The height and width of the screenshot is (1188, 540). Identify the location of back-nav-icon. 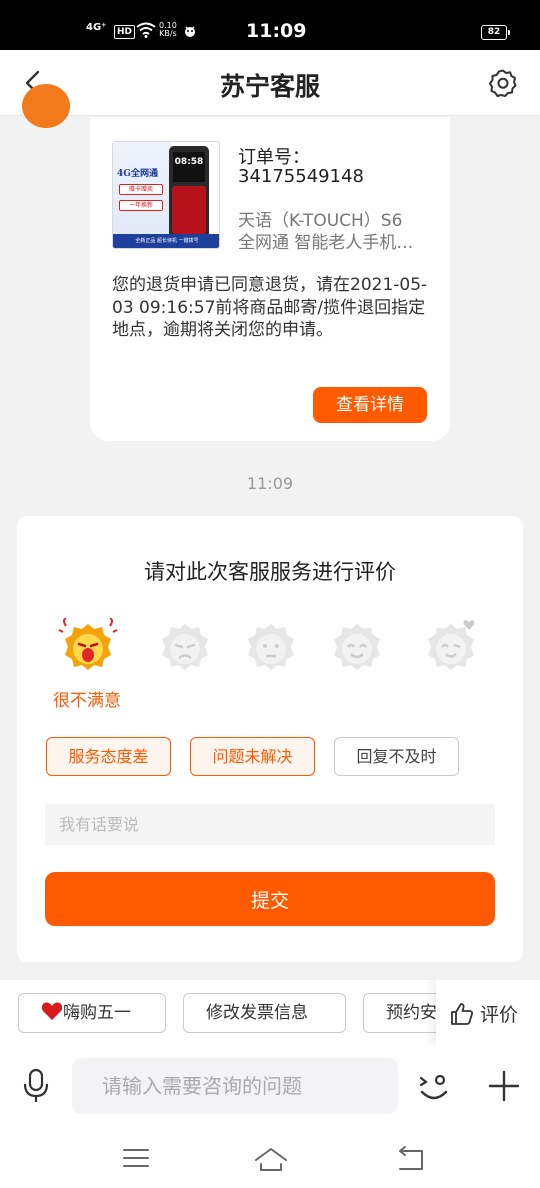
(411, 1158).